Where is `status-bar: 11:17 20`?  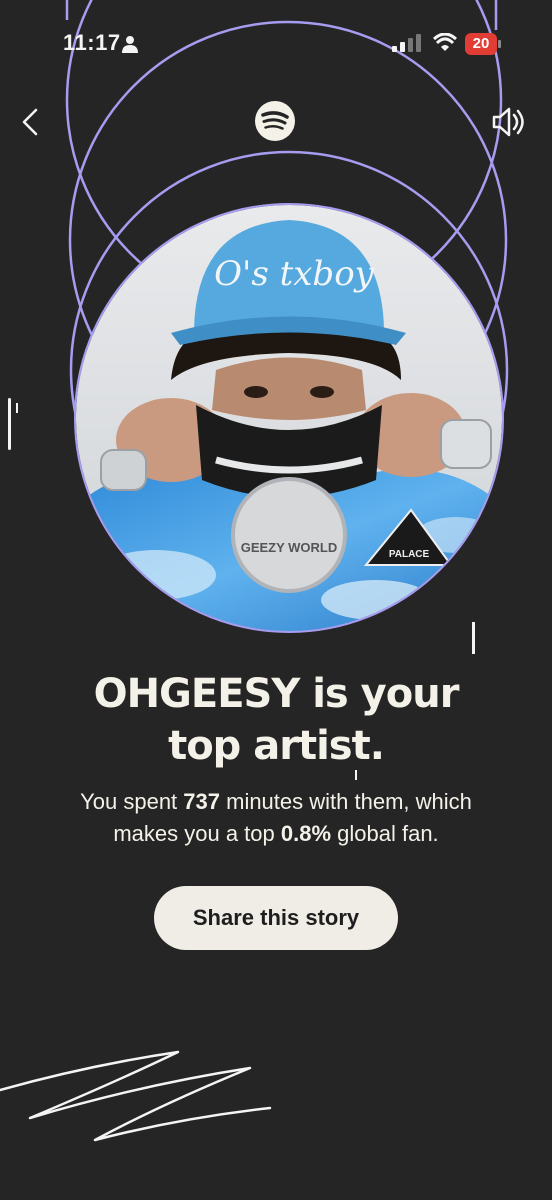 status-bar: 11:17 20 is located at coordinates (276, 45).